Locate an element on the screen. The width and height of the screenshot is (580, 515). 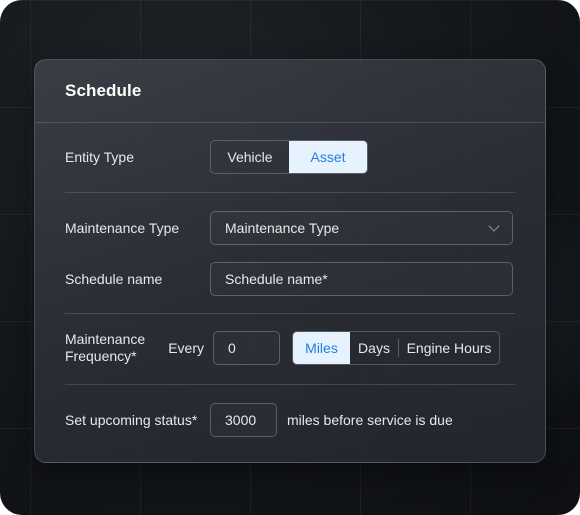
unit-engine-hours-button: Engine Hours is located at coordinates (449, 348).